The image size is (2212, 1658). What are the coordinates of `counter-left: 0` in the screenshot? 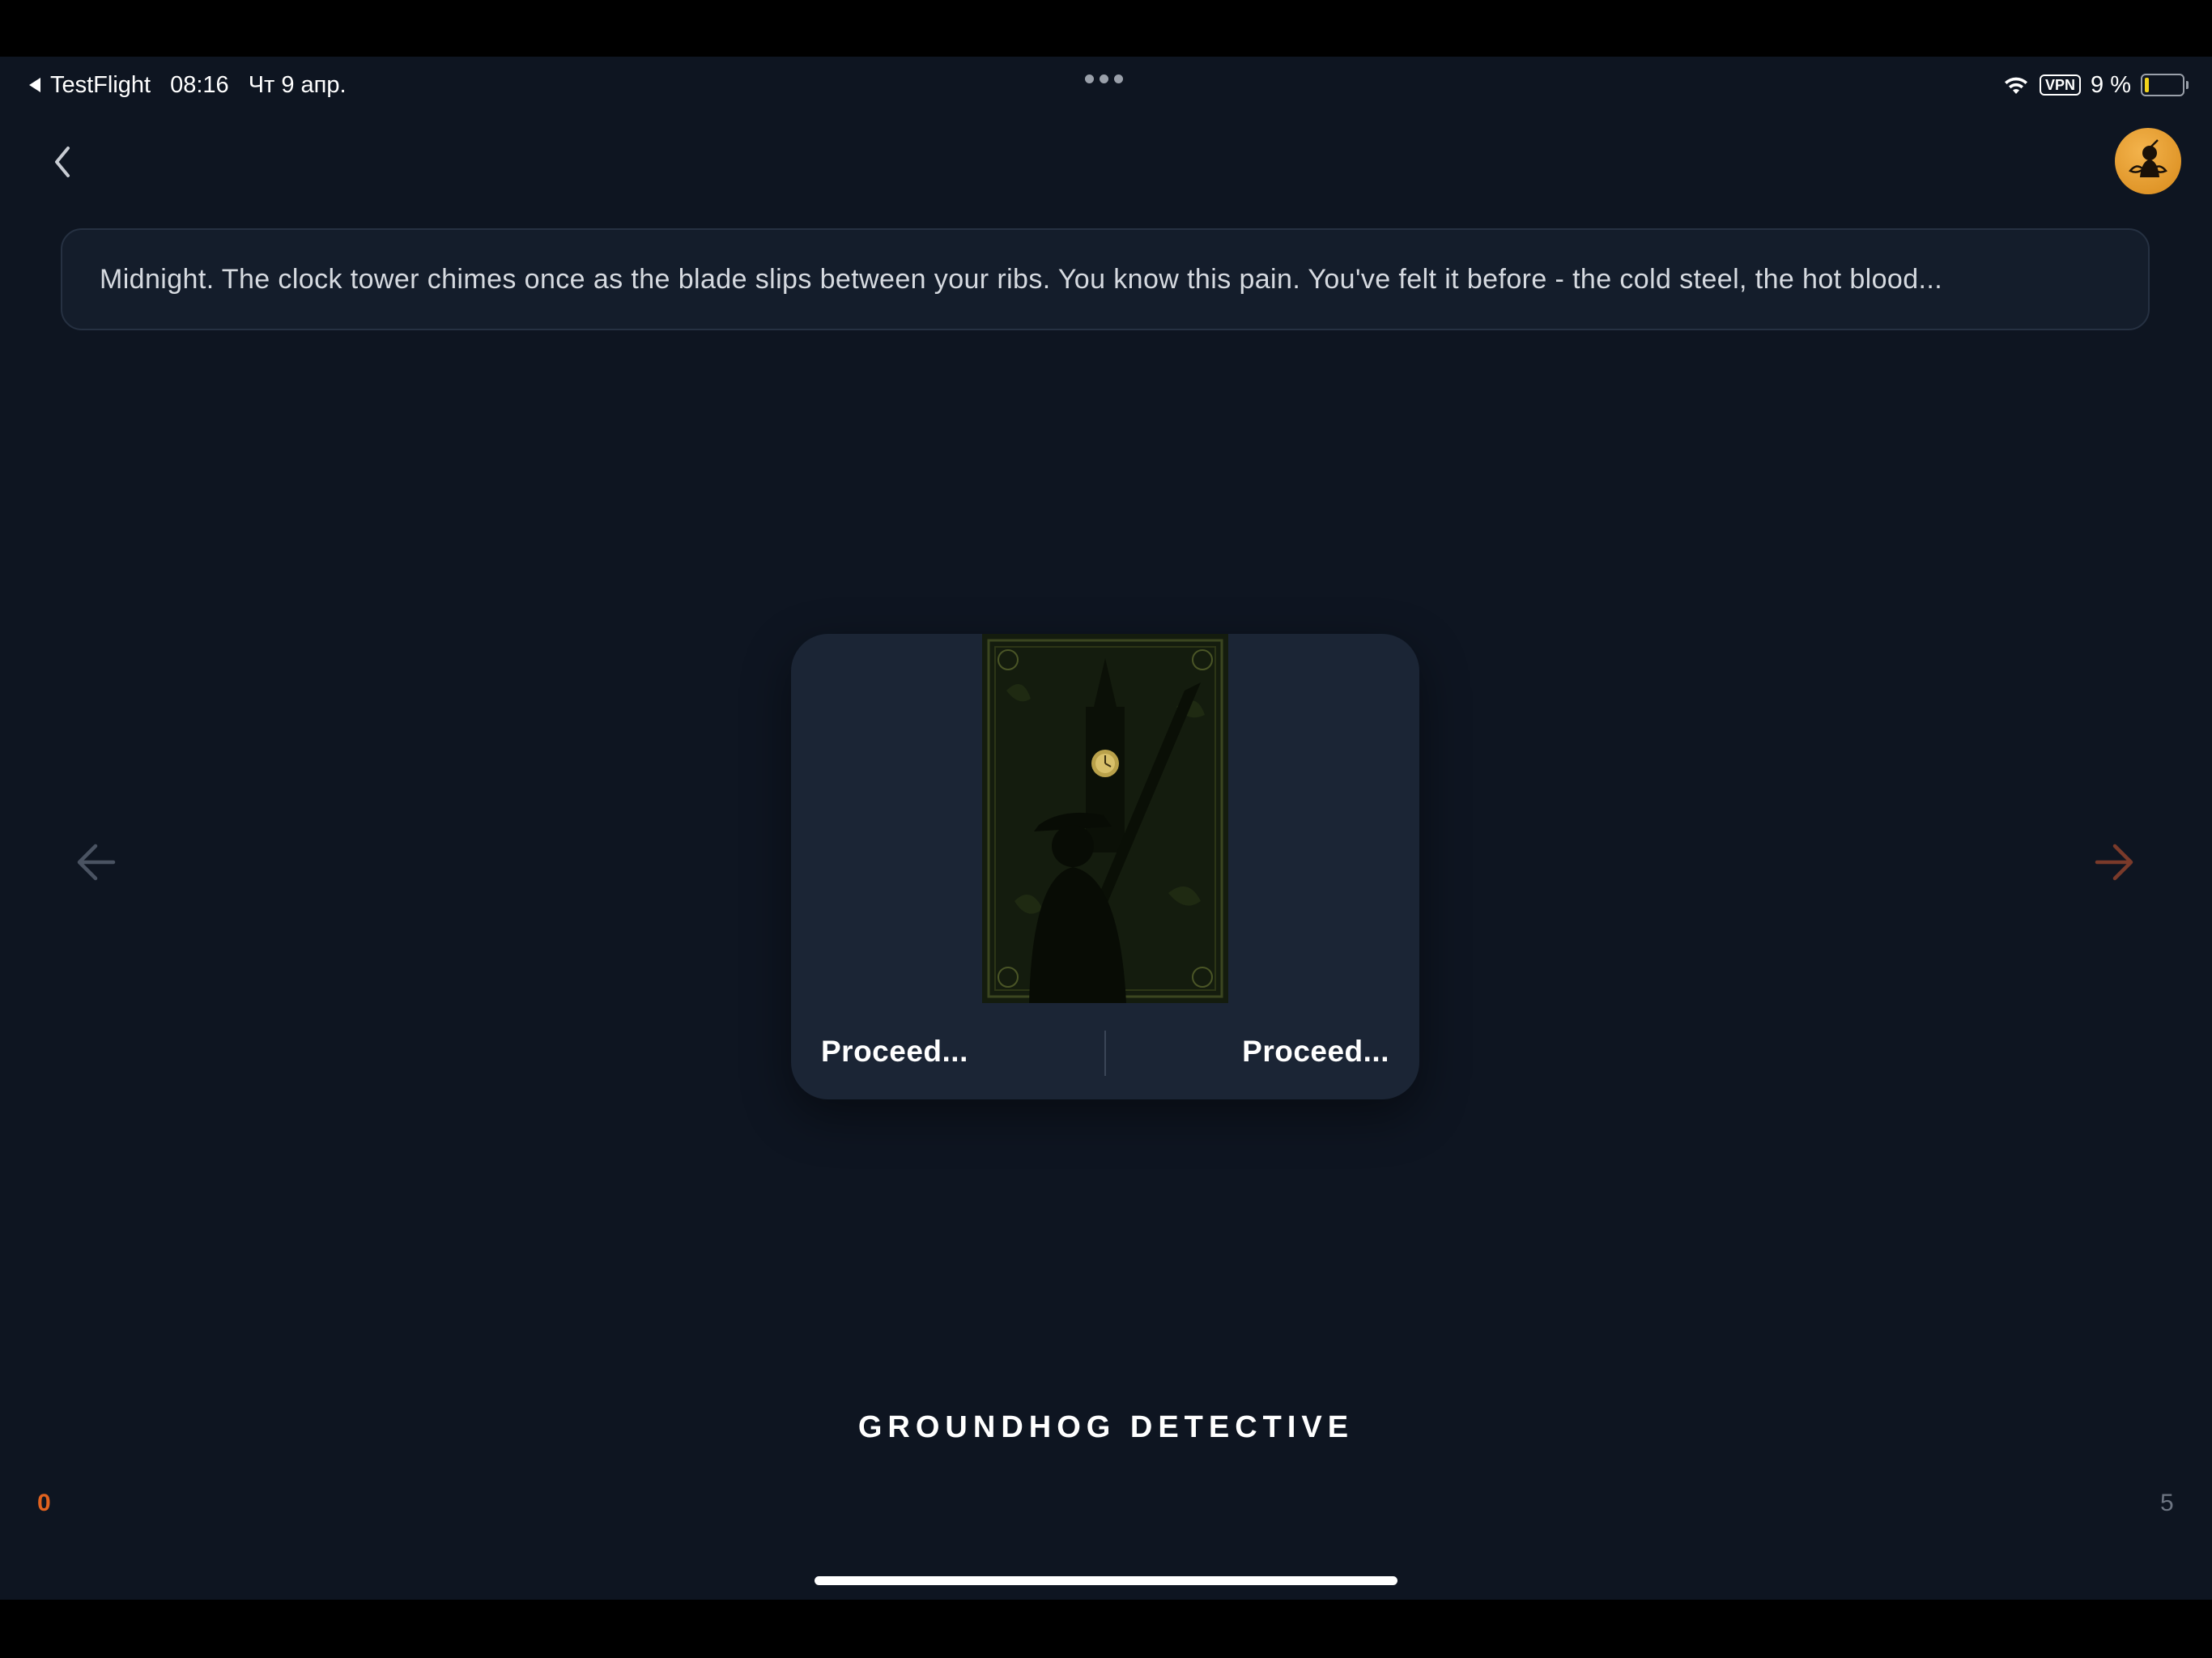 It's located at (44, 1503).